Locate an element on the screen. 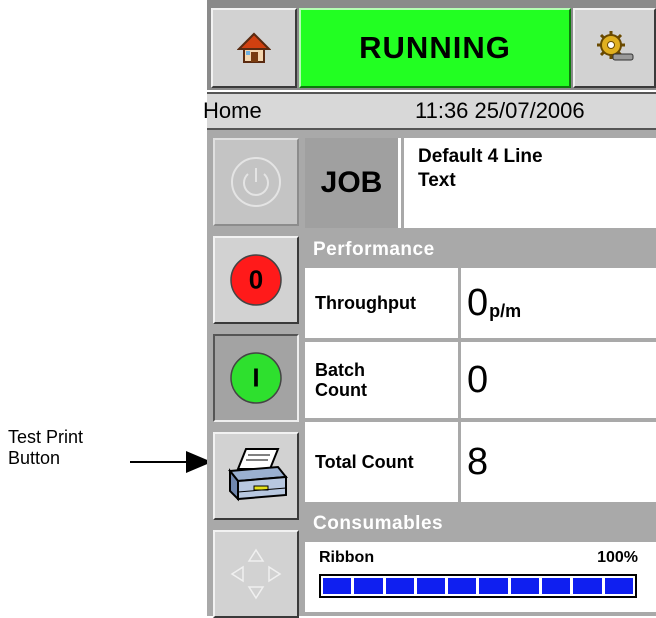  info-bar: Home 11:36 25/07/2006 is located at coordinates (429, 111).